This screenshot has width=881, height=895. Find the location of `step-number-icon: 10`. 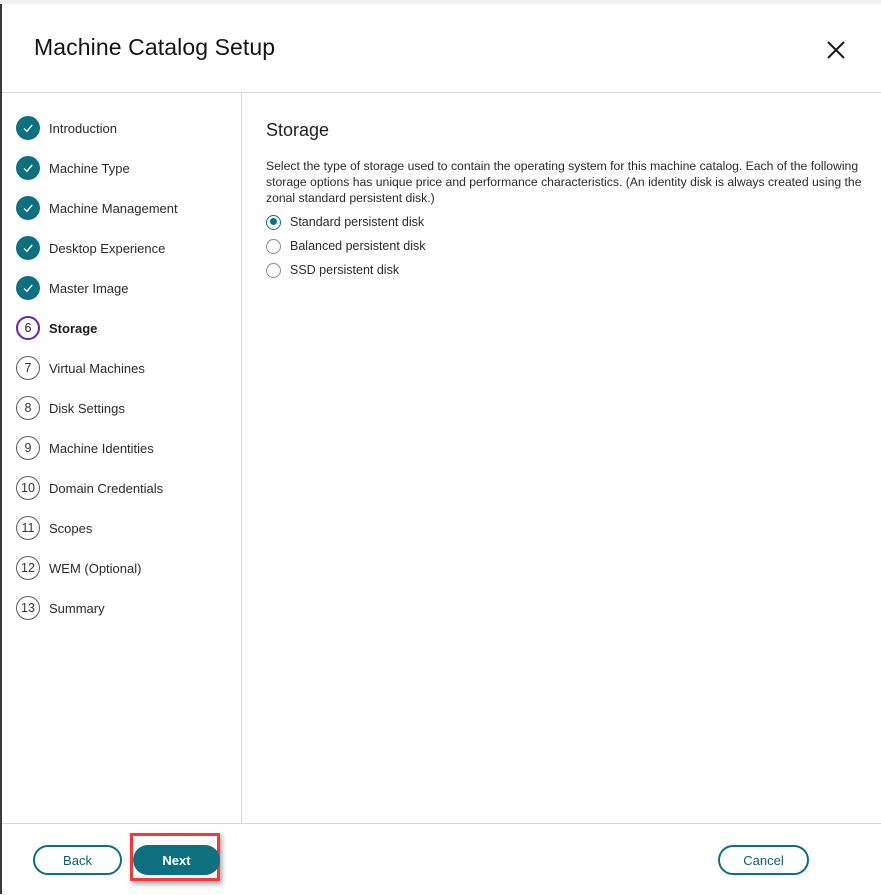

step-number-icon: 10 is located at coordinates (28, 488).